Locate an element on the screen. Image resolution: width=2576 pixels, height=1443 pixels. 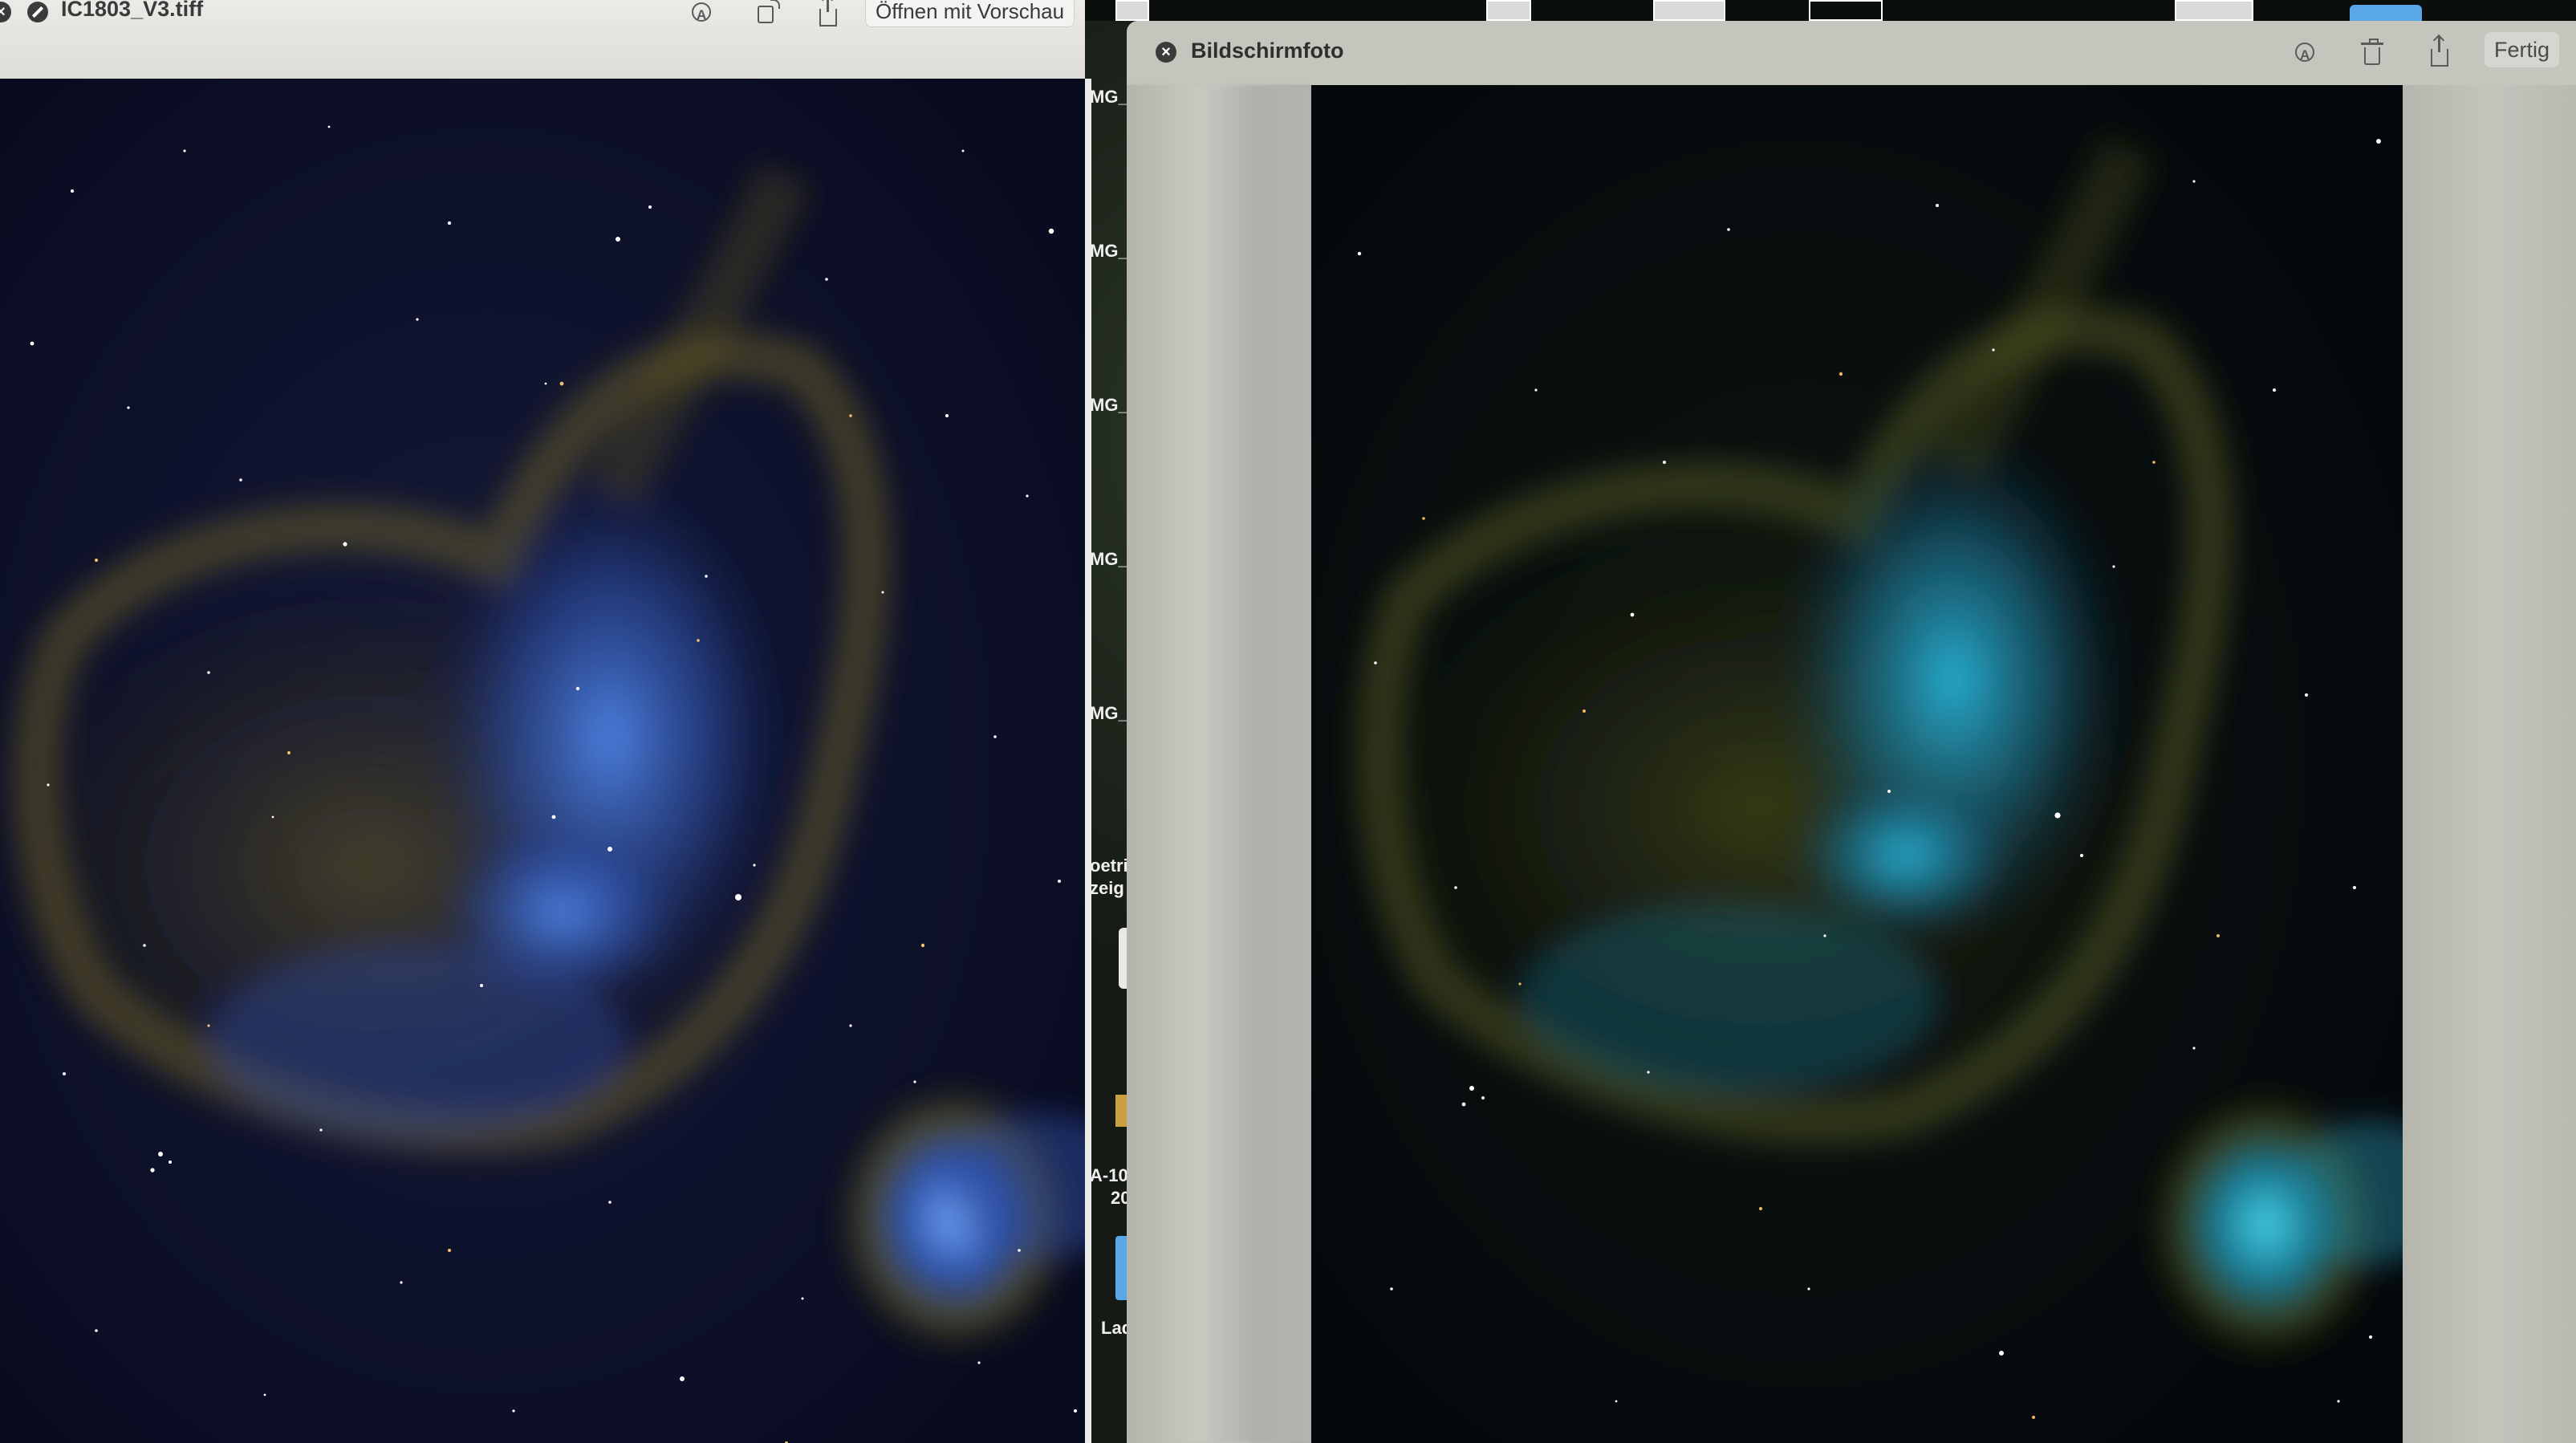
done-button: Fertig is located at coordinates (2523, 49).